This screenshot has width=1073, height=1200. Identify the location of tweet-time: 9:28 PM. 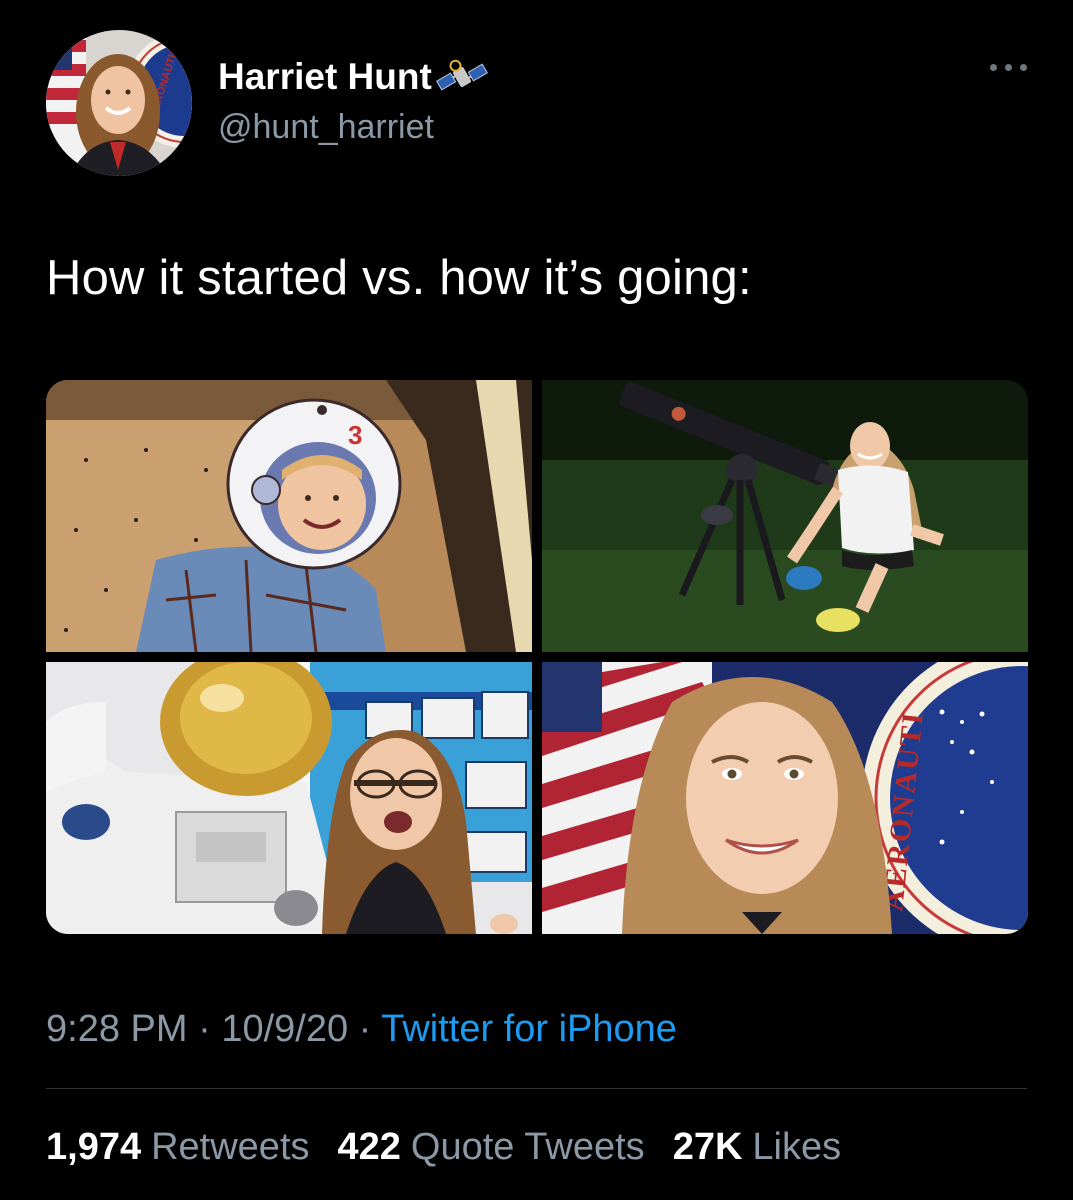
(117, 1029).